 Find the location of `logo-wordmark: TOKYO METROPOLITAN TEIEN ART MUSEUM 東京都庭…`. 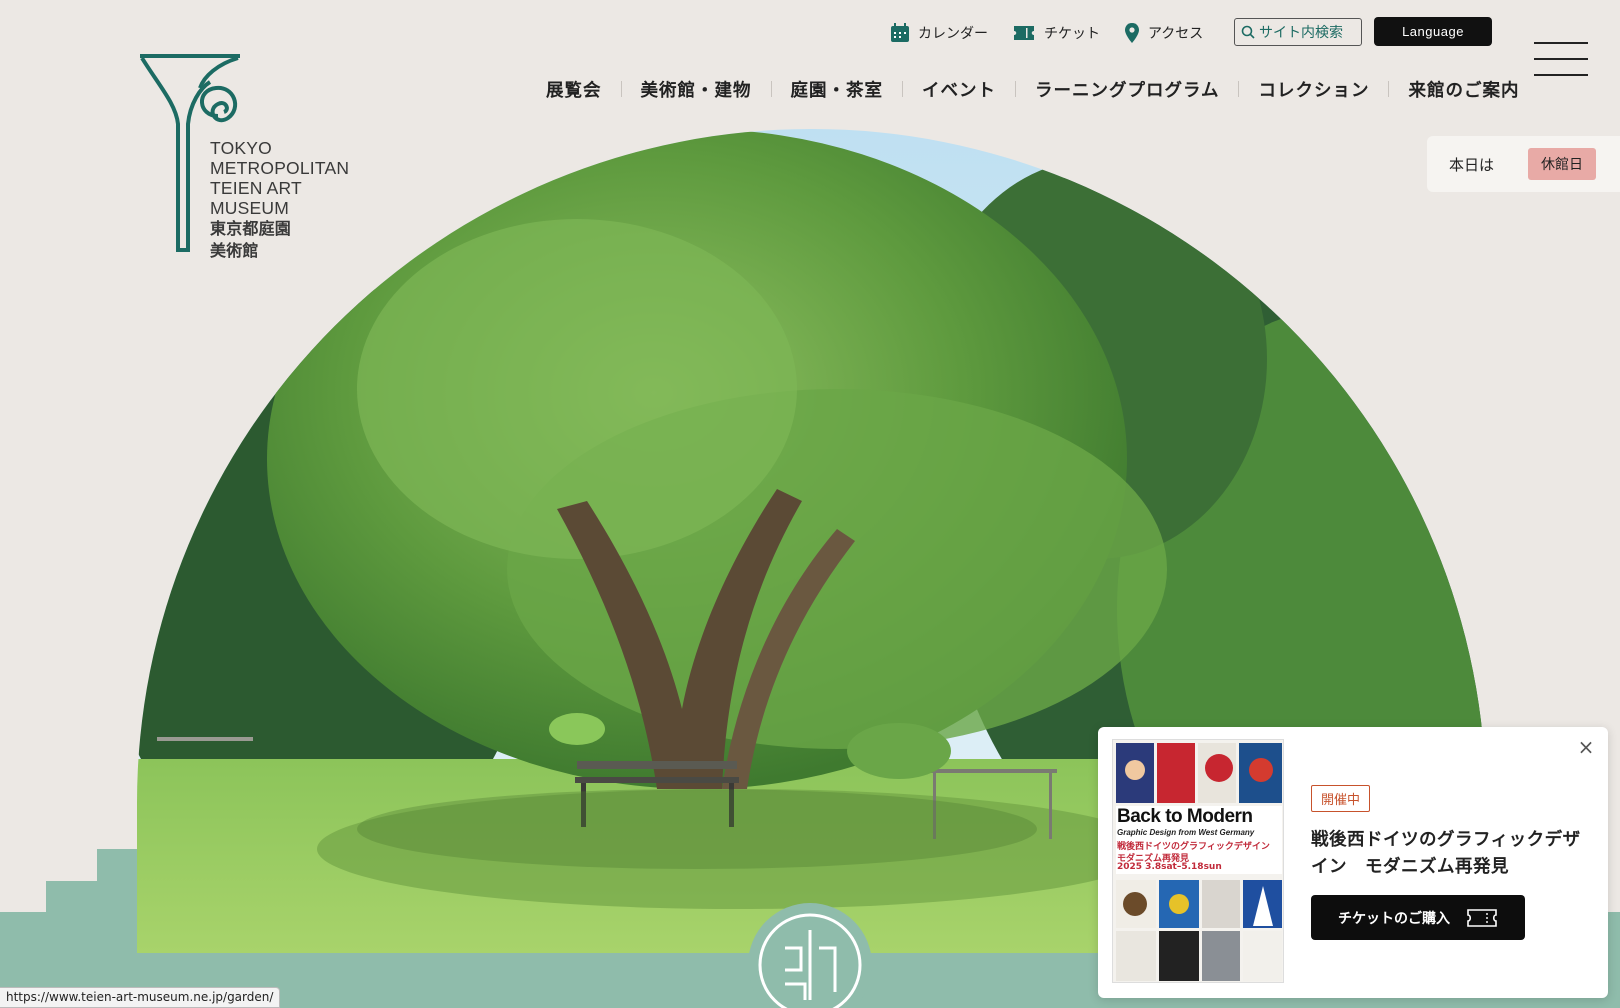

logo-wordmark: TOKYO METROPOLITAN TEIEN ART MUSEUM 東京都庭… is located at coordinates (279, 200).